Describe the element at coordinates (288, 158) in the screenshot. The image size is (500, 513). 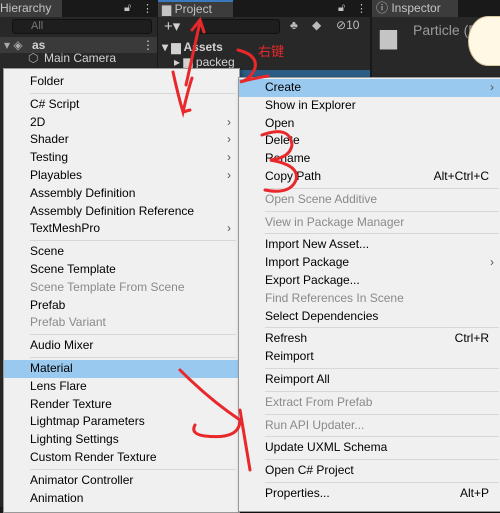
I see `menu-item-label: Rename` at that location.